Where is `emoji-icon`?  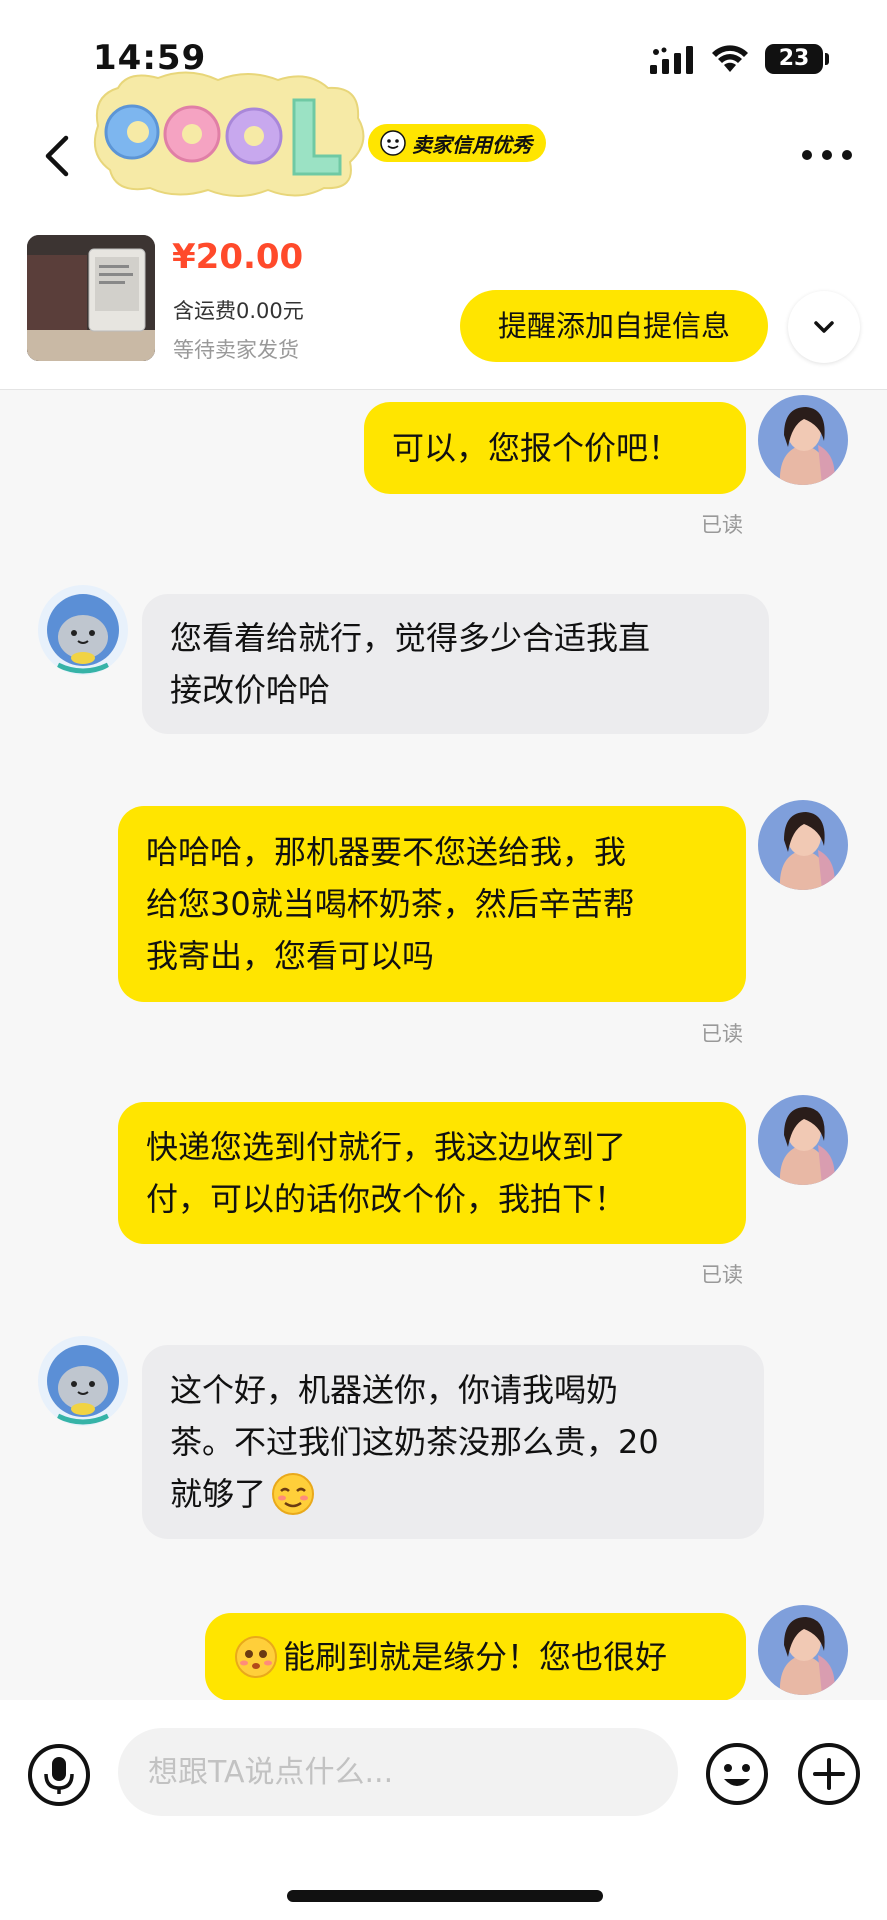
emoji-icon is located at coordinates (737, 1774).